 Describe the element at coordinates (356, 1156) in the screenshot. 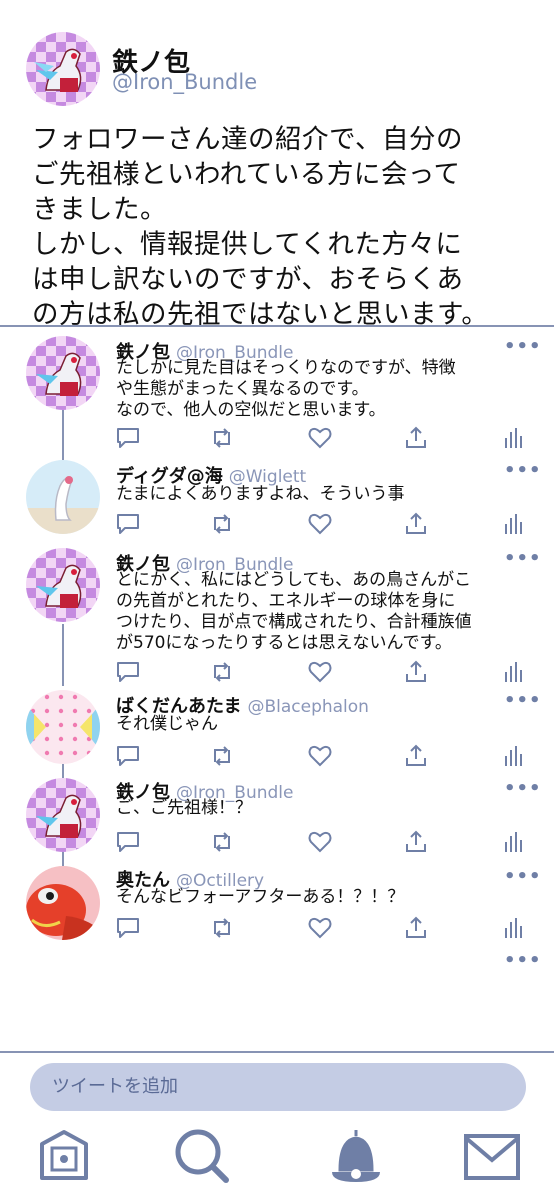

I see `notifications-icon` at that location.